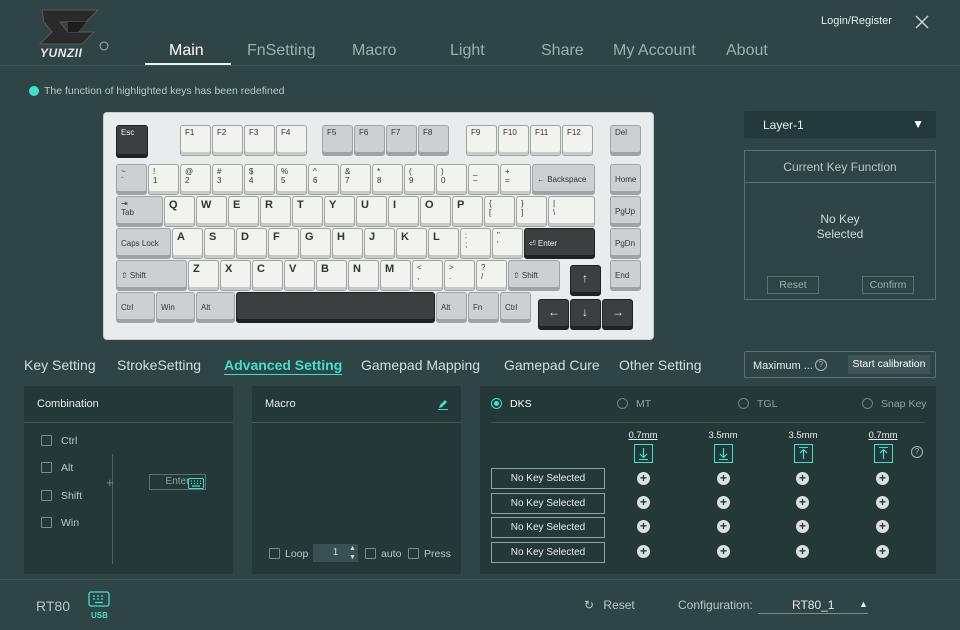 The width and height of the screenshot is (960, 630). What do you see at coordinates (917, 452) in the screenshot?
I see `help-icon: ?` at bounding box center [917, 452].